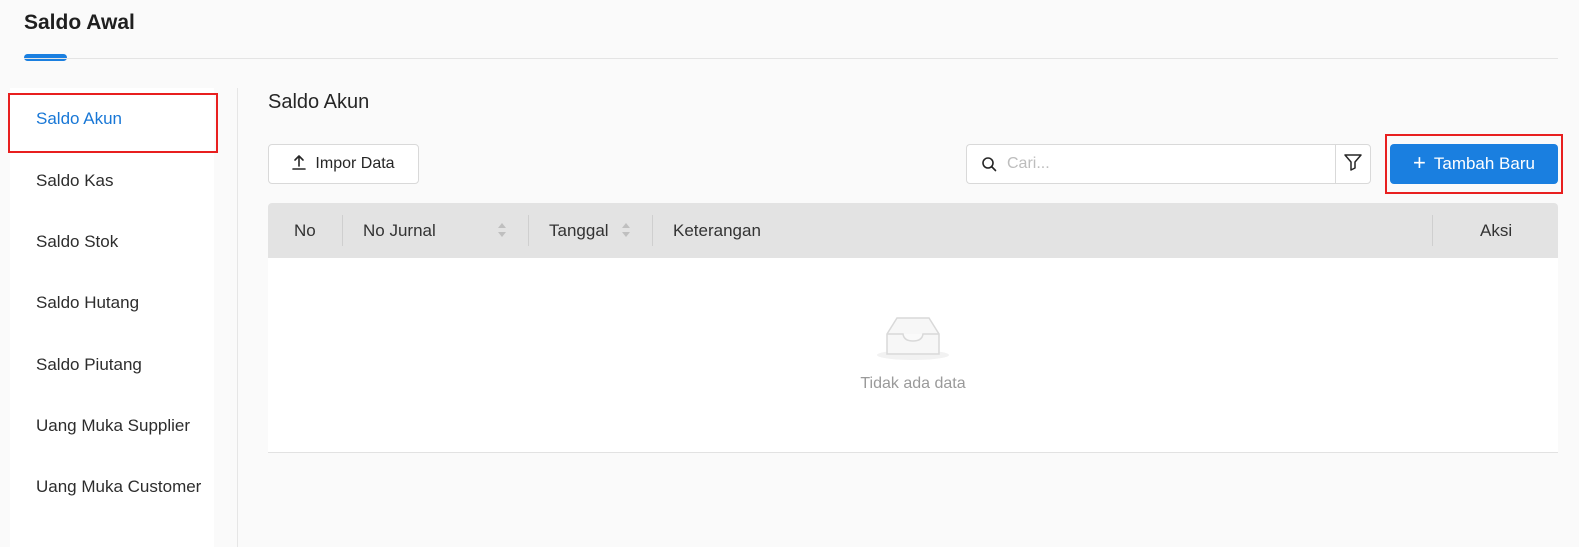 Image resolution: width=1579 pixels, height=547 pixels. Describe the element at coordinates (299, 164) in the screenshot. I see `upload-icon` at that location.